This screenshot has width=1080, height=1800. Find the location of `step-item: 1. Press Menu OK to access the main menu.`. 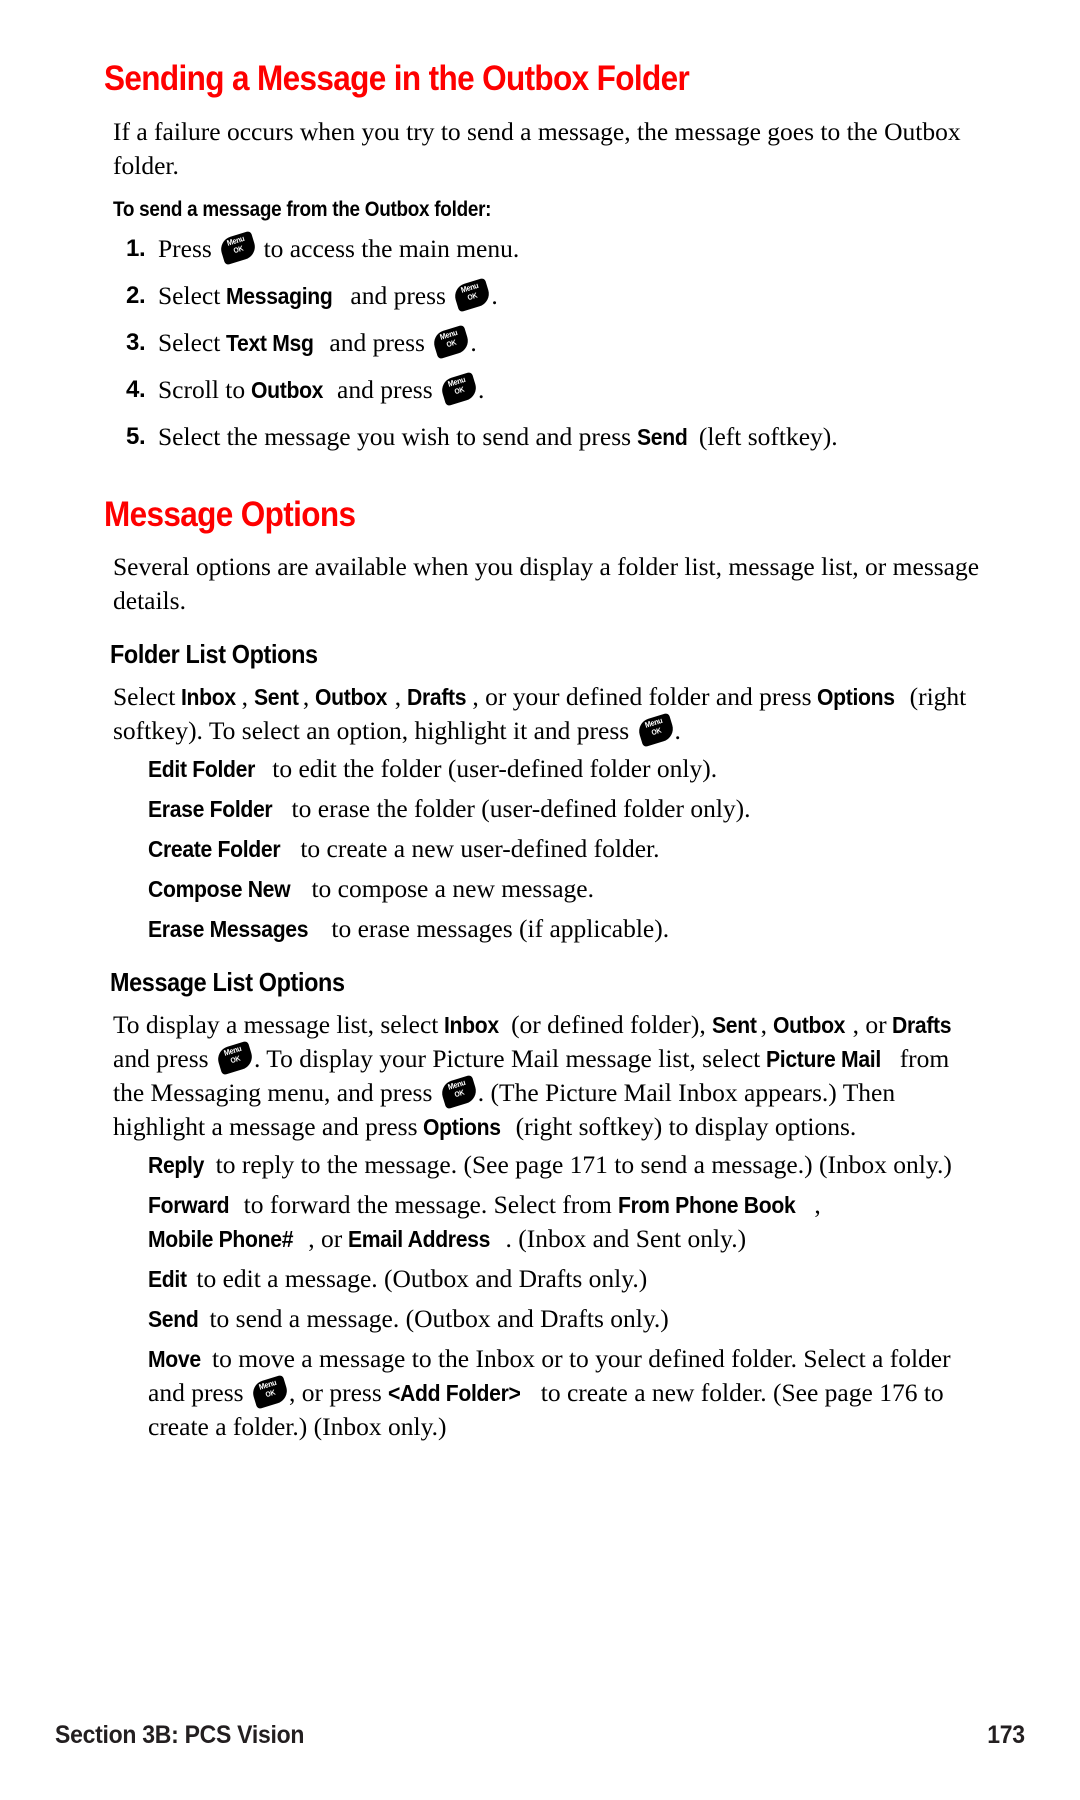

step-item: 1. Press Menu OK to access the main menu. is located at coordinates (541, 248).